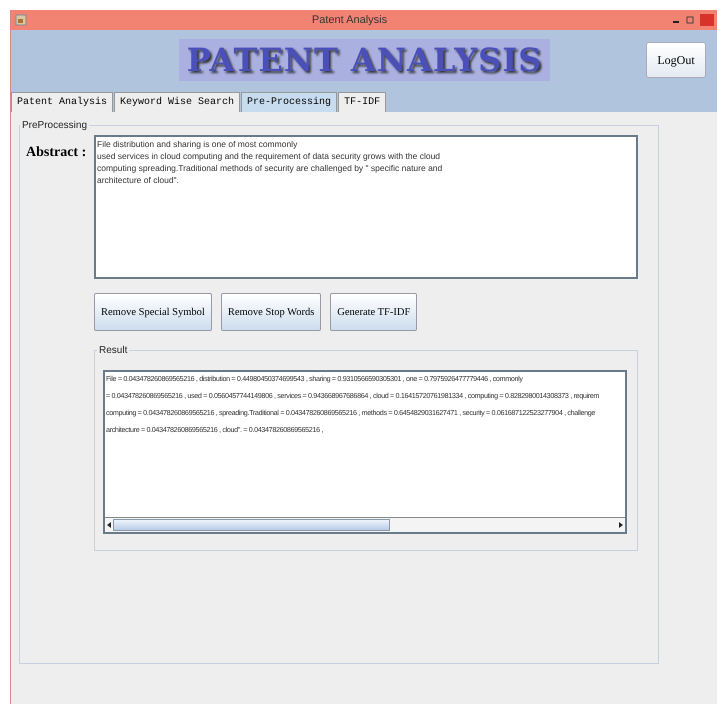  Describe the element at coordinates (177, 102) in the screenshot. I see `tab: Keyword Wise Search` at that location.